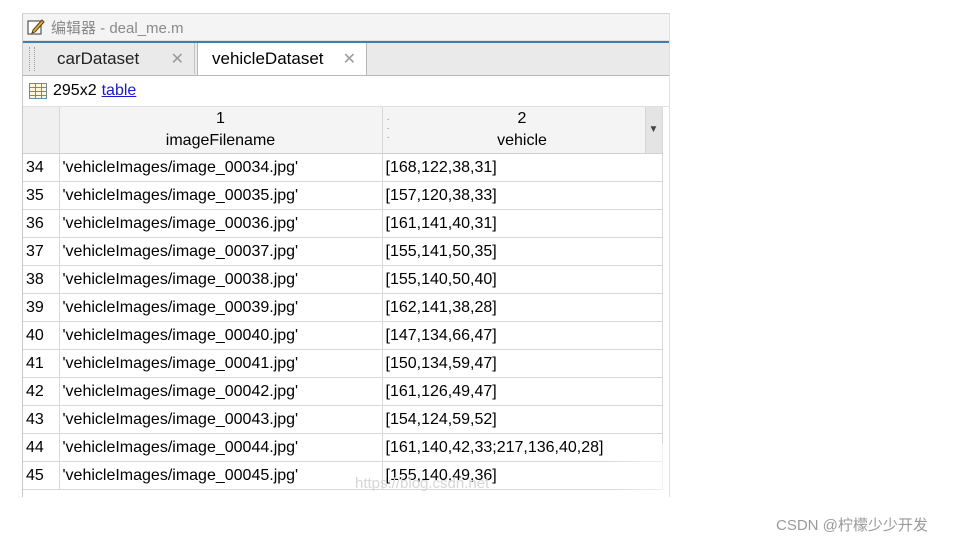 The width and height of the screenshot is (963, 543). Describe the element at coordinates (522, 335) in the screenshot. I see `cell-vehicle: [147,134,66,47]` at that location.